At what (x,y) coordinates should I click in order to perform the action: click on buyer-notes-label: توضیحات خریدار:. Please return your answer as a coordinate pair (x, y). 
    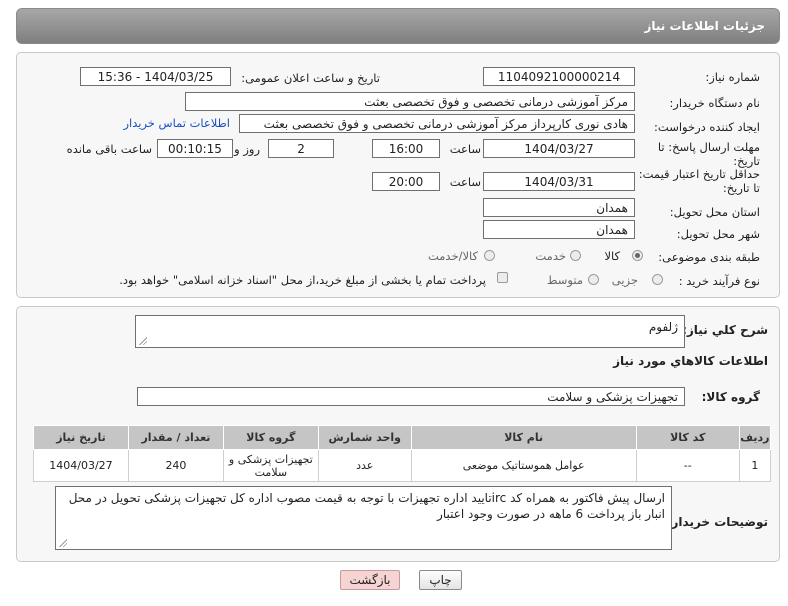
    Looking at the image, I should click on (717, 522).